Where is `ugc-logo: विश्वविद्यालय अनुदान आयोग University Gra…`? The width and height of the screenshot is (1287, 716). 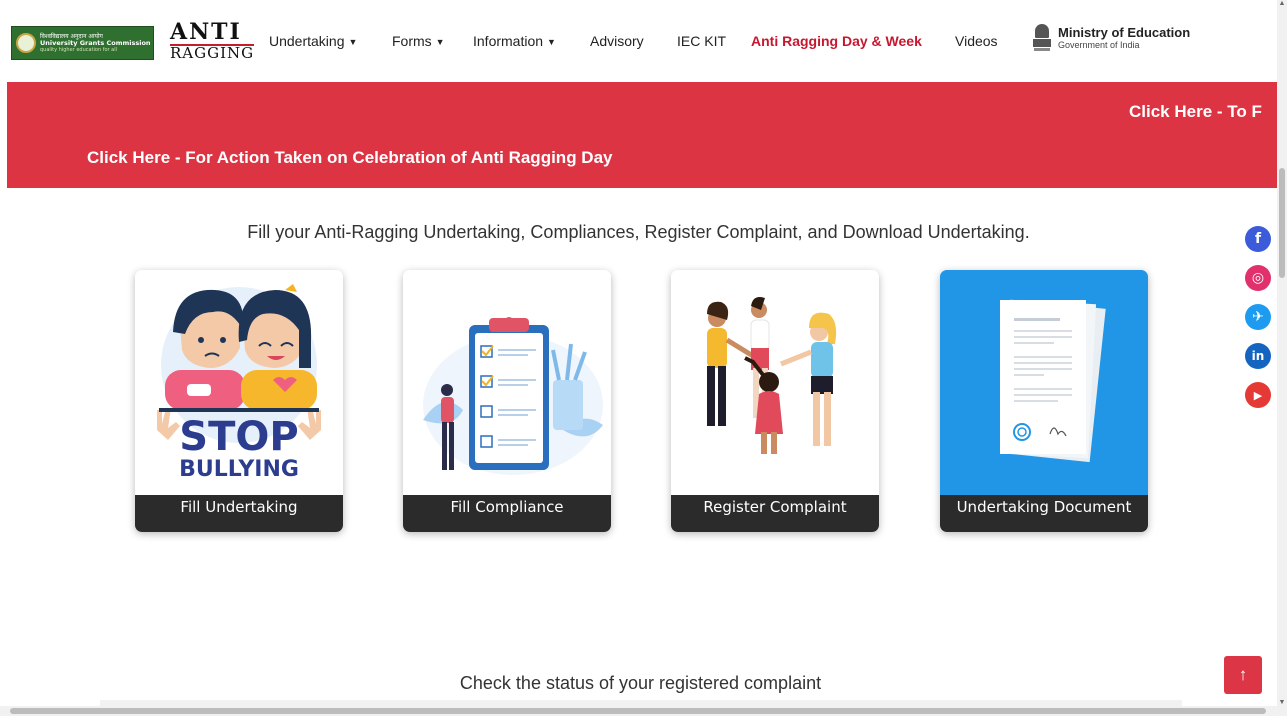
ugc-logo: विश्वविद्यालय अनुदान आयोग University Gra… is located at coordinates (82, 43).